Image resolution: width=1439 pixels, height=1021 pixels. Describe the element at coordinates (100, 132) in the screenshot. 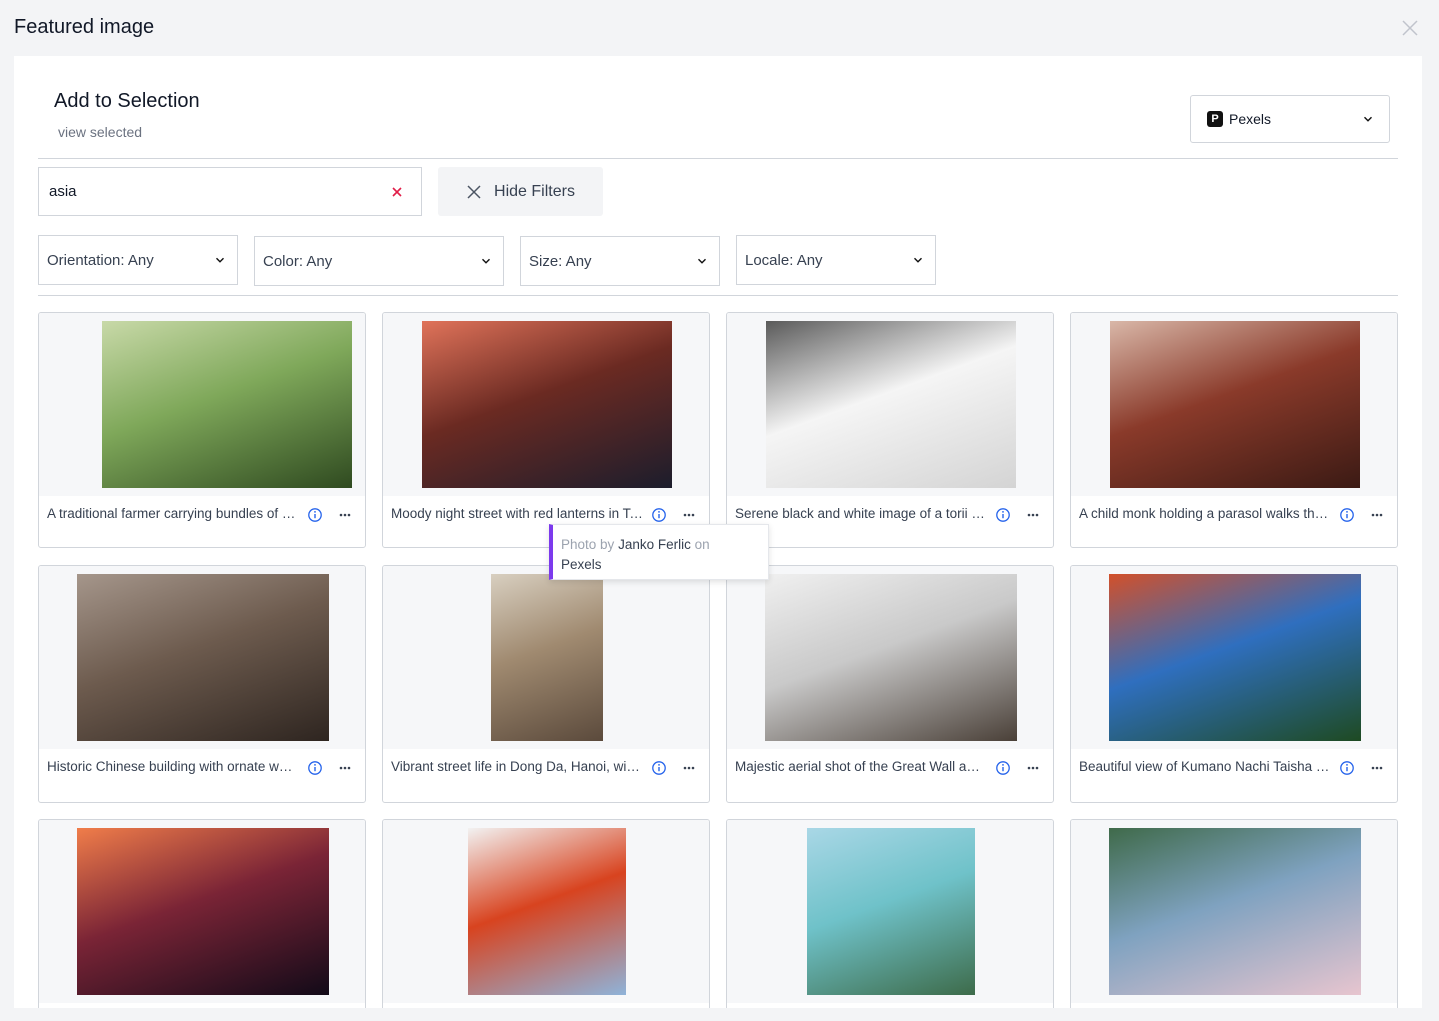

I see `view-selected-link: view selected` at that location.